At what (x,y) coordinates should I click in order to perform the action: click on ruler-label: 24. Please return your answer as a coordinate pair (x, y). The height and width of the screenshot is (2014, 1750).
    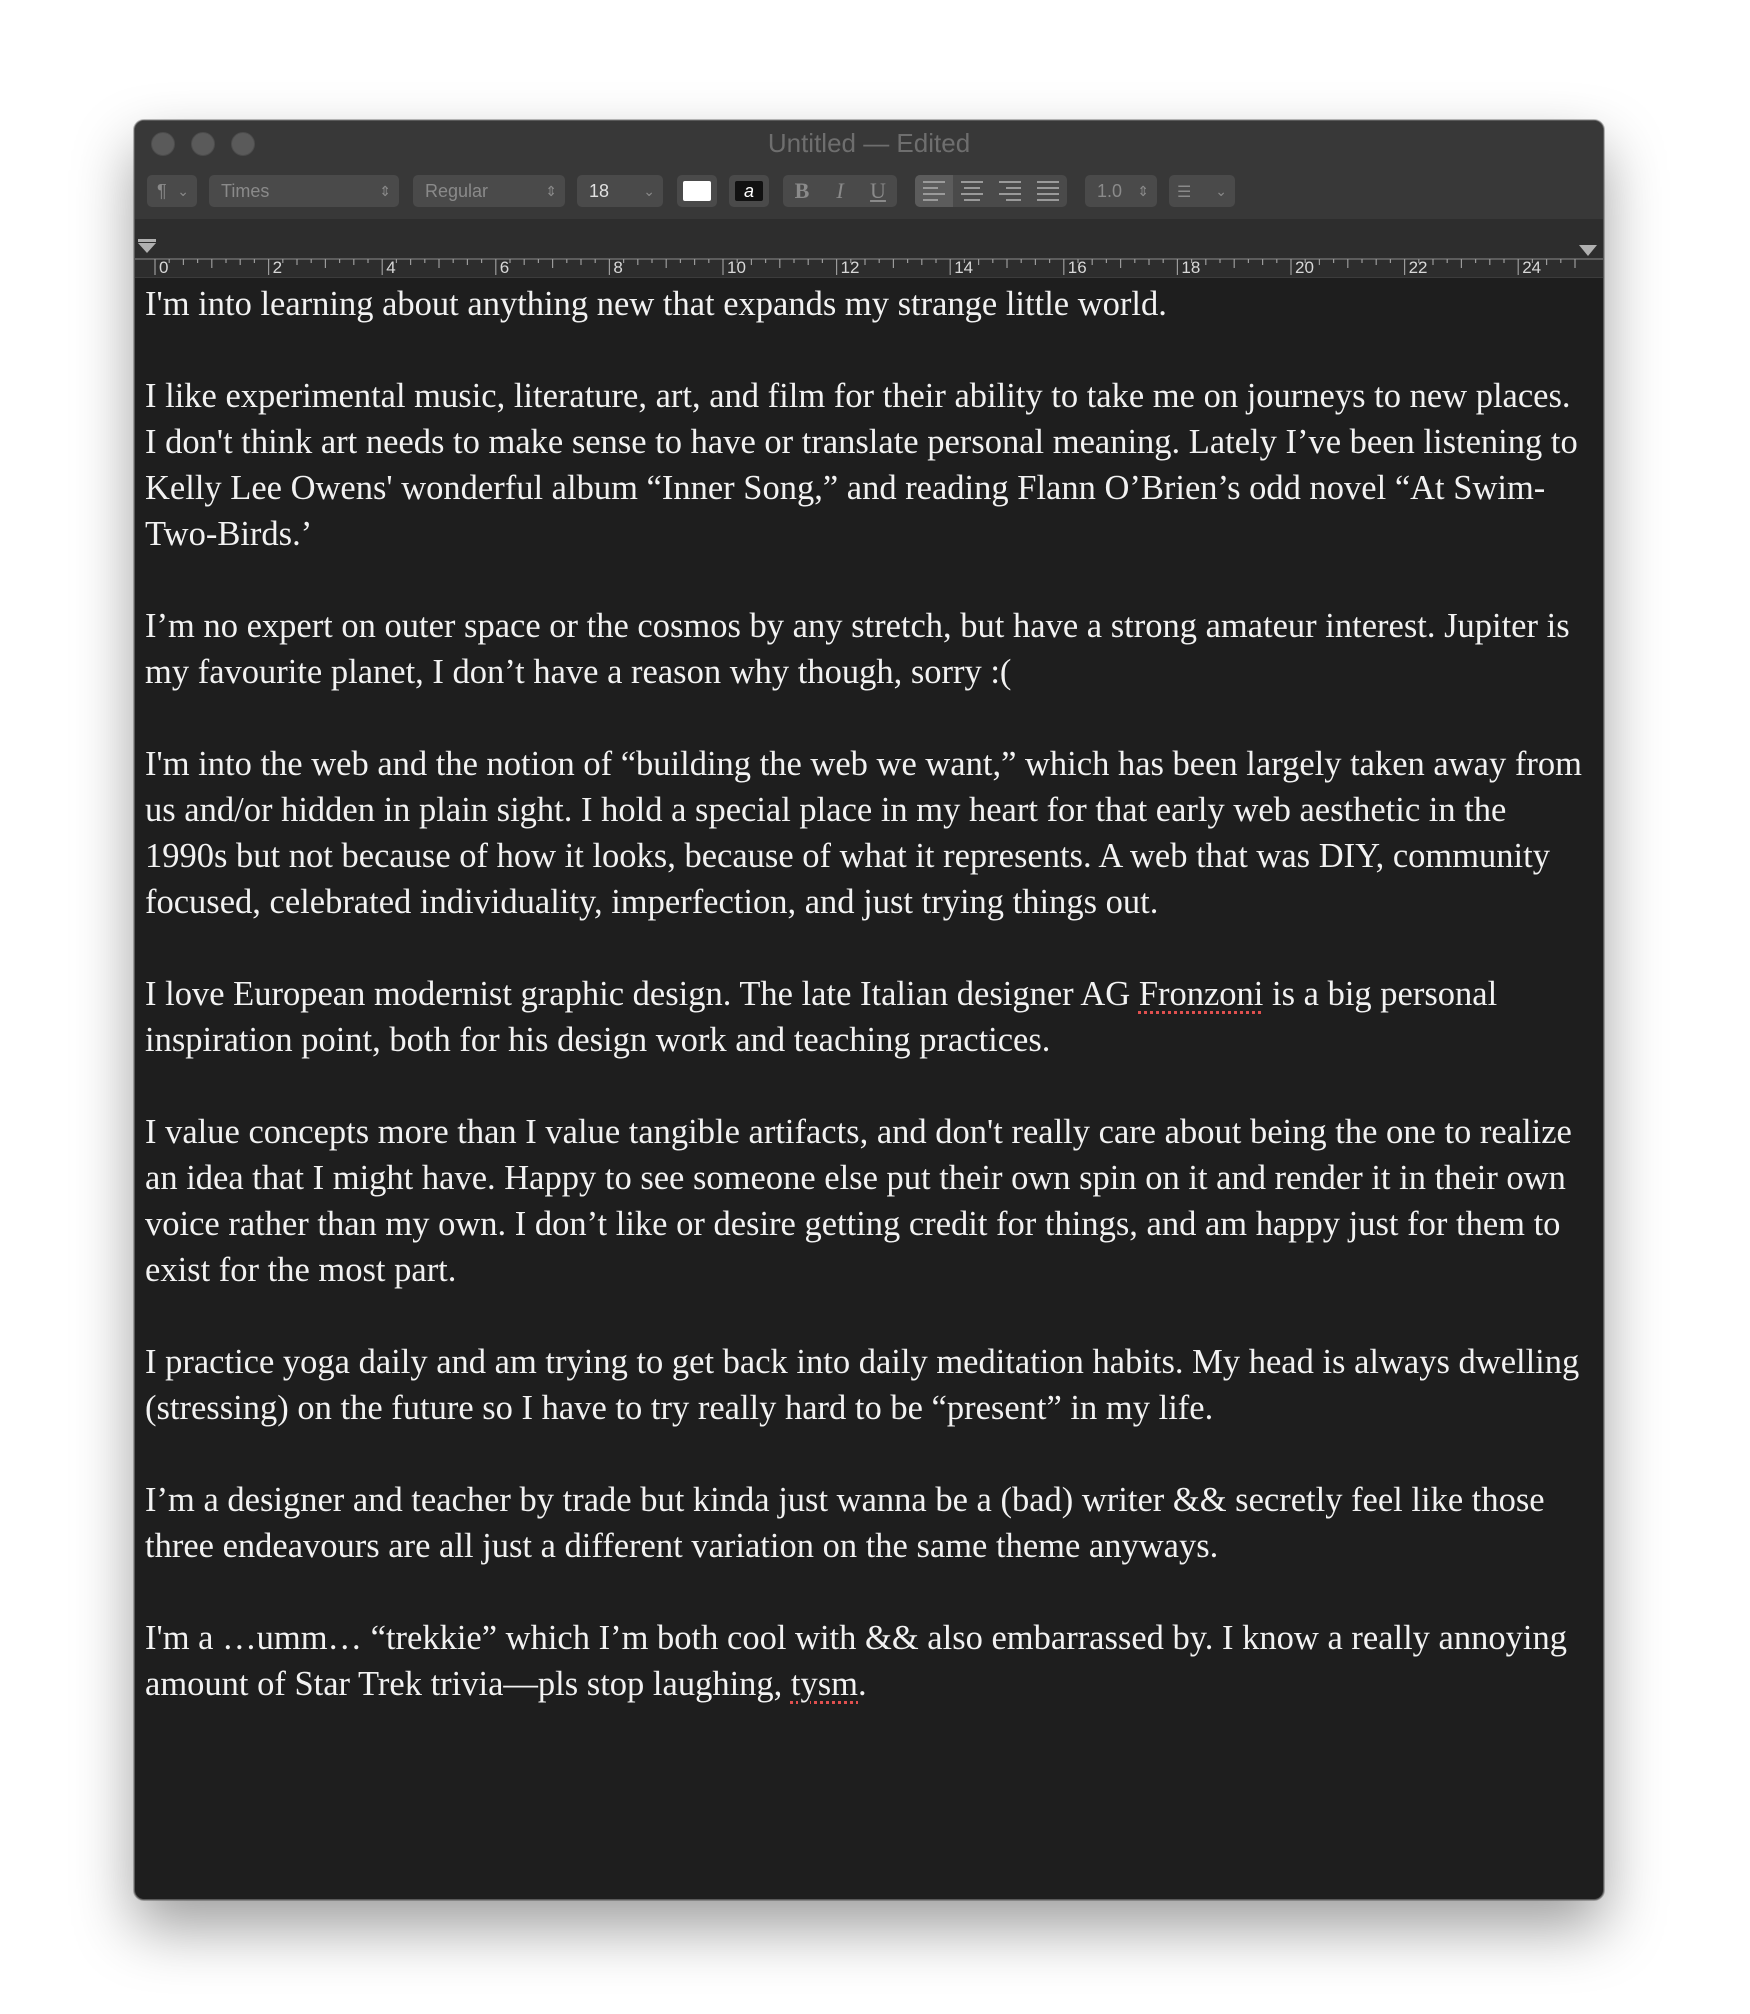
    Looking at the image, I should click on (1531, 267).